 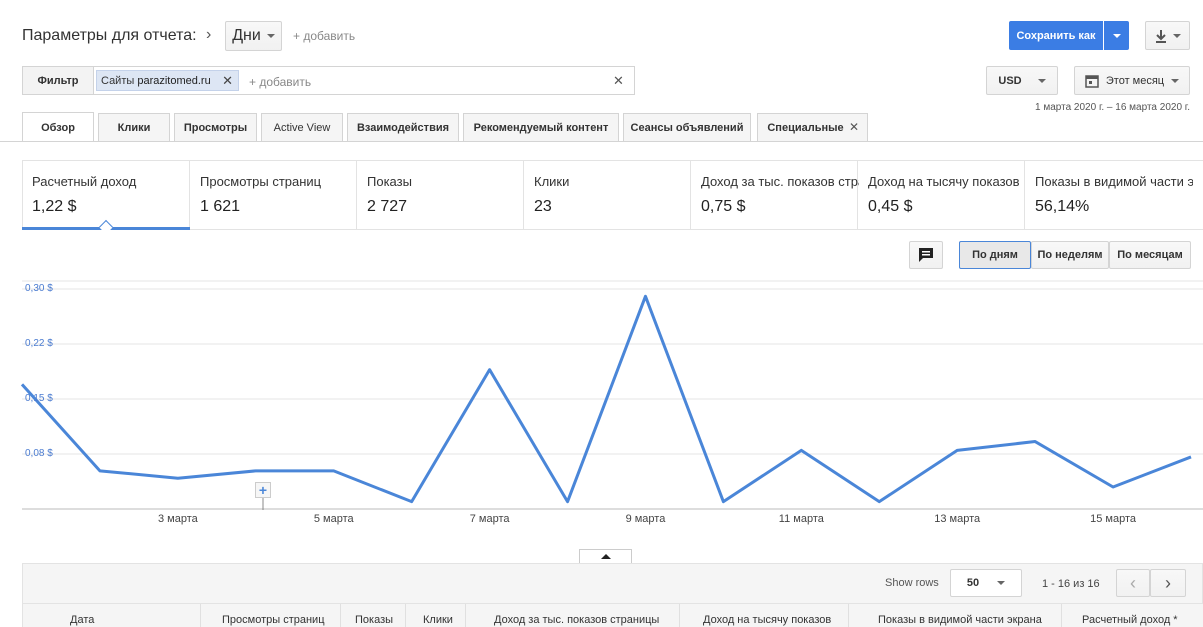 I want to click on rows-per-page-select: 50, so click(x=986, y=583).